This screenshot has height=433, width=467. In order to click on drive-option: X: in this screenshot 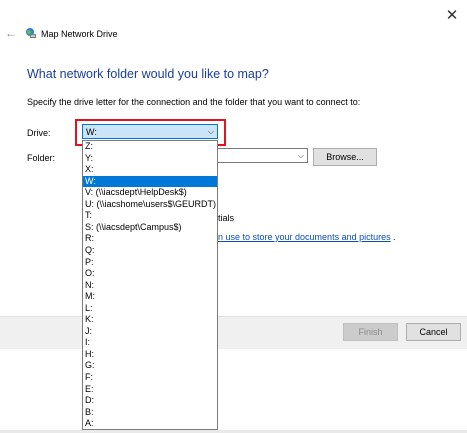, I will do `click(150, 169)`.